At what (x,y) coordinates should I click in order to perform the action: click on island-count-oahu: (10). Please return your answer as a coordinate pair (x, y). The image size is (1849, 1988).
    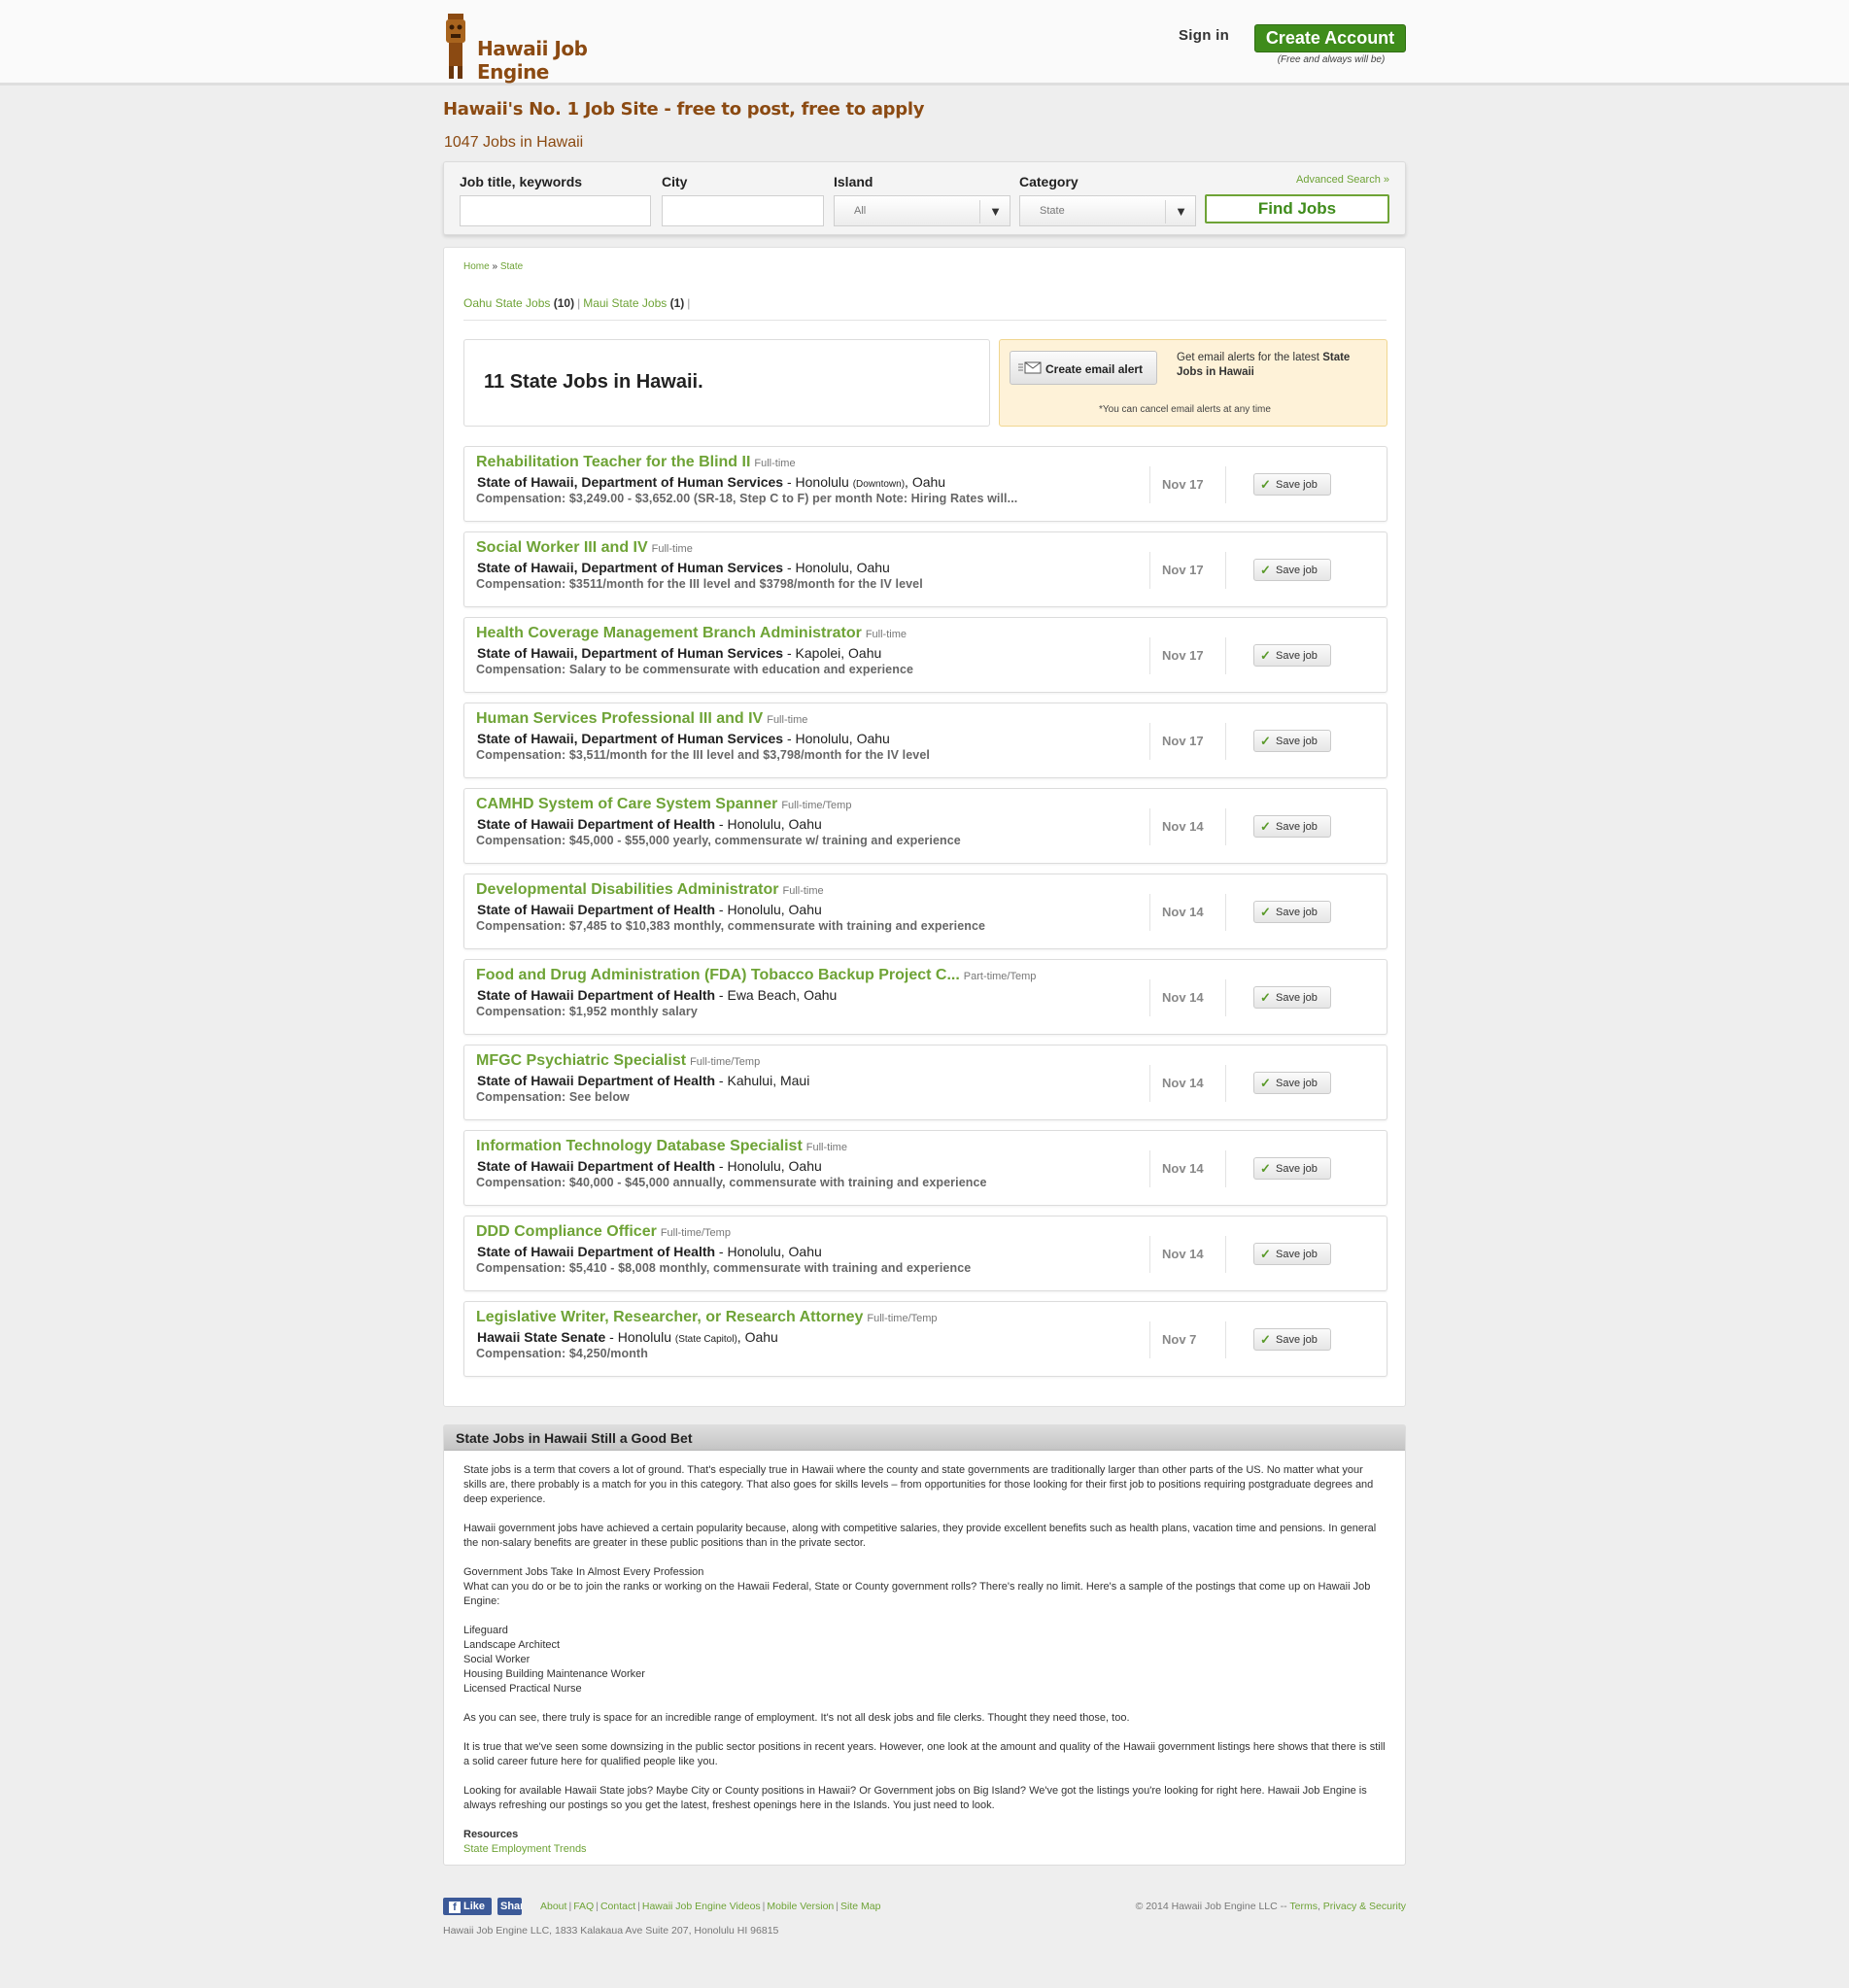
    Looking at the image, I should click on (564, 303).